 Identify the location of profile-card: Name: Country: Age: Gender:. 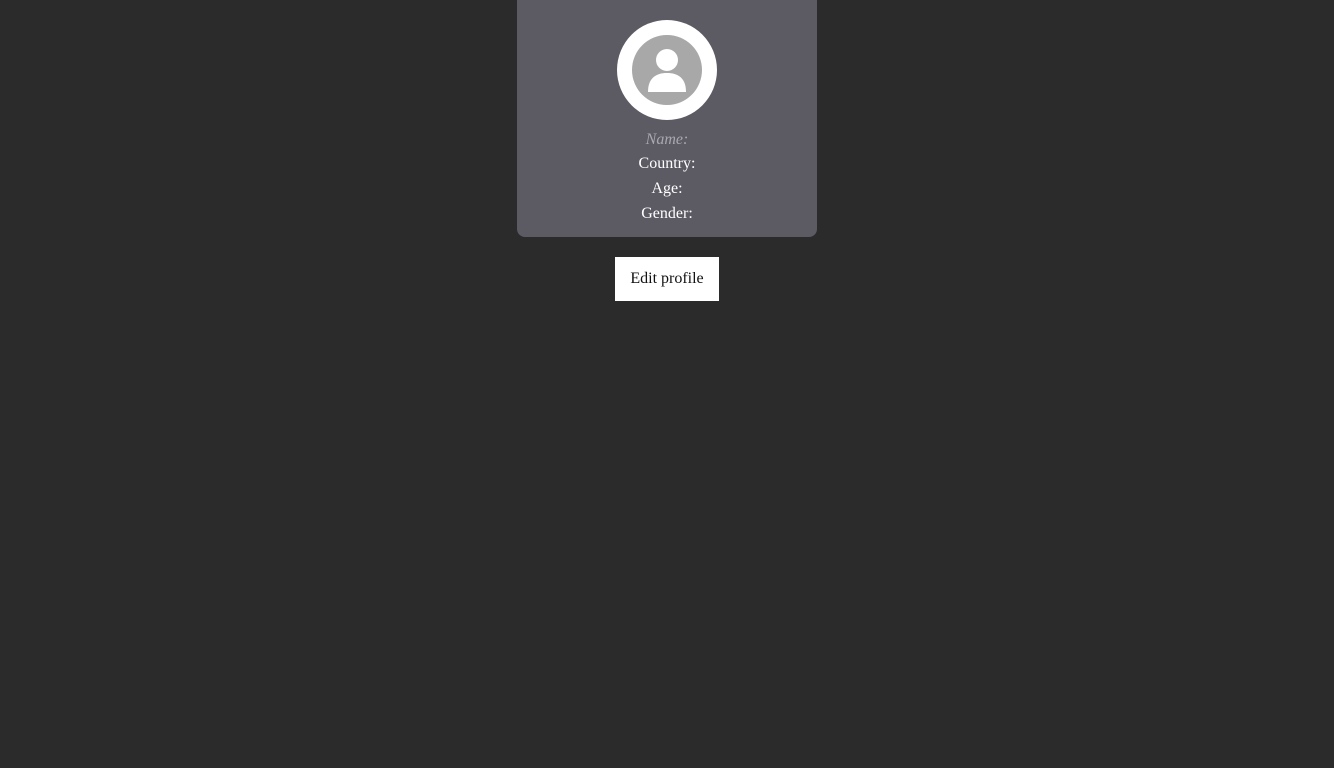
(667, 118).